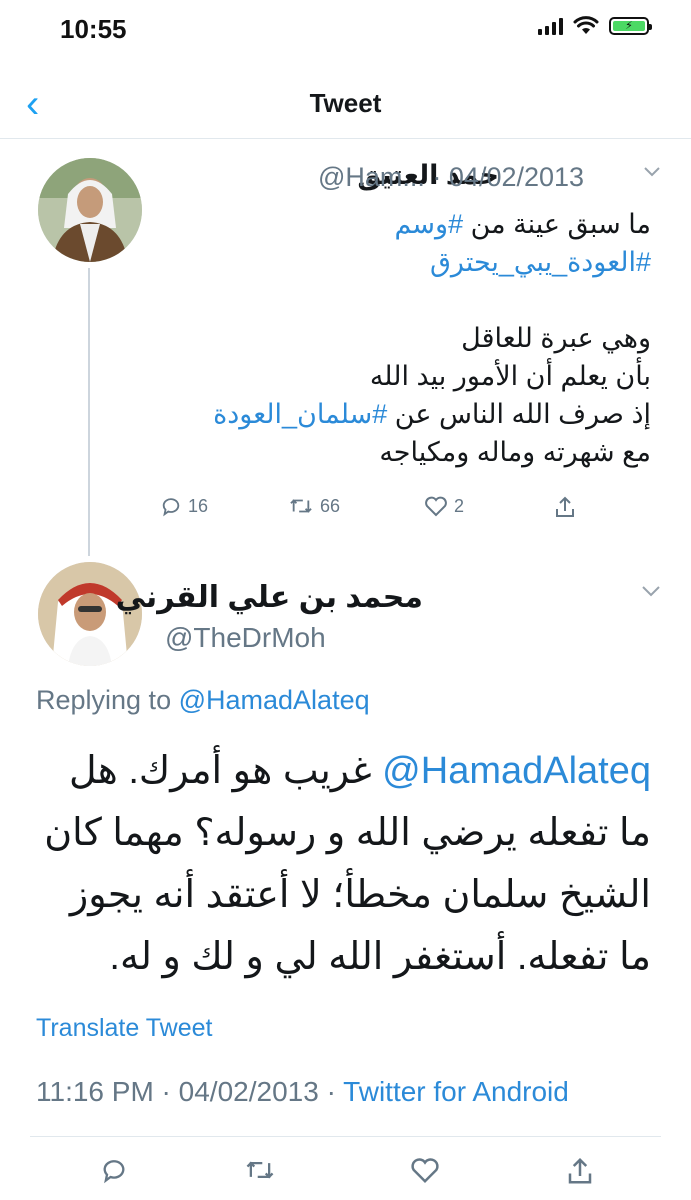 Image resolution: width=691 pixels, height=1200 pixels. Describe the element at coordinates (510, 376) in the screenshot. I see `tweet-text-line: بأن يعلم أن الأمور بيد الله` at that location.